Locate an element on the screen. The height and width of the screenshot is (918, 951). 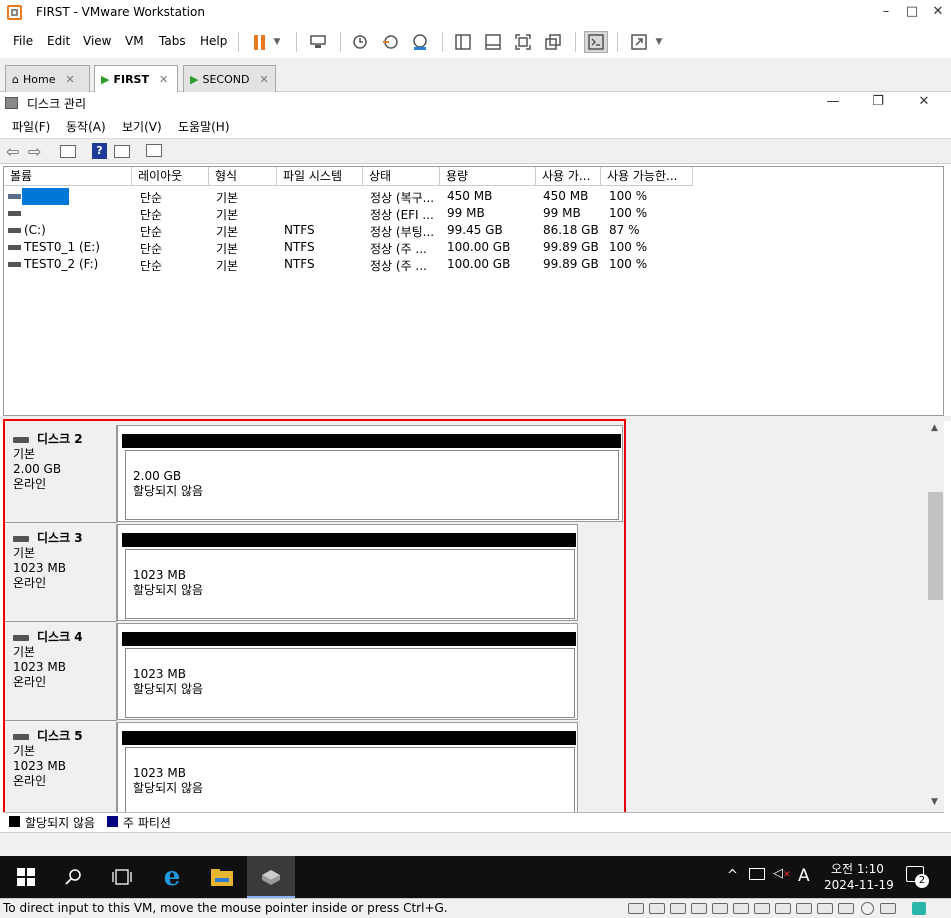
tab-first: ▶ FIRST ✕ is located at coordinates (136, 79).